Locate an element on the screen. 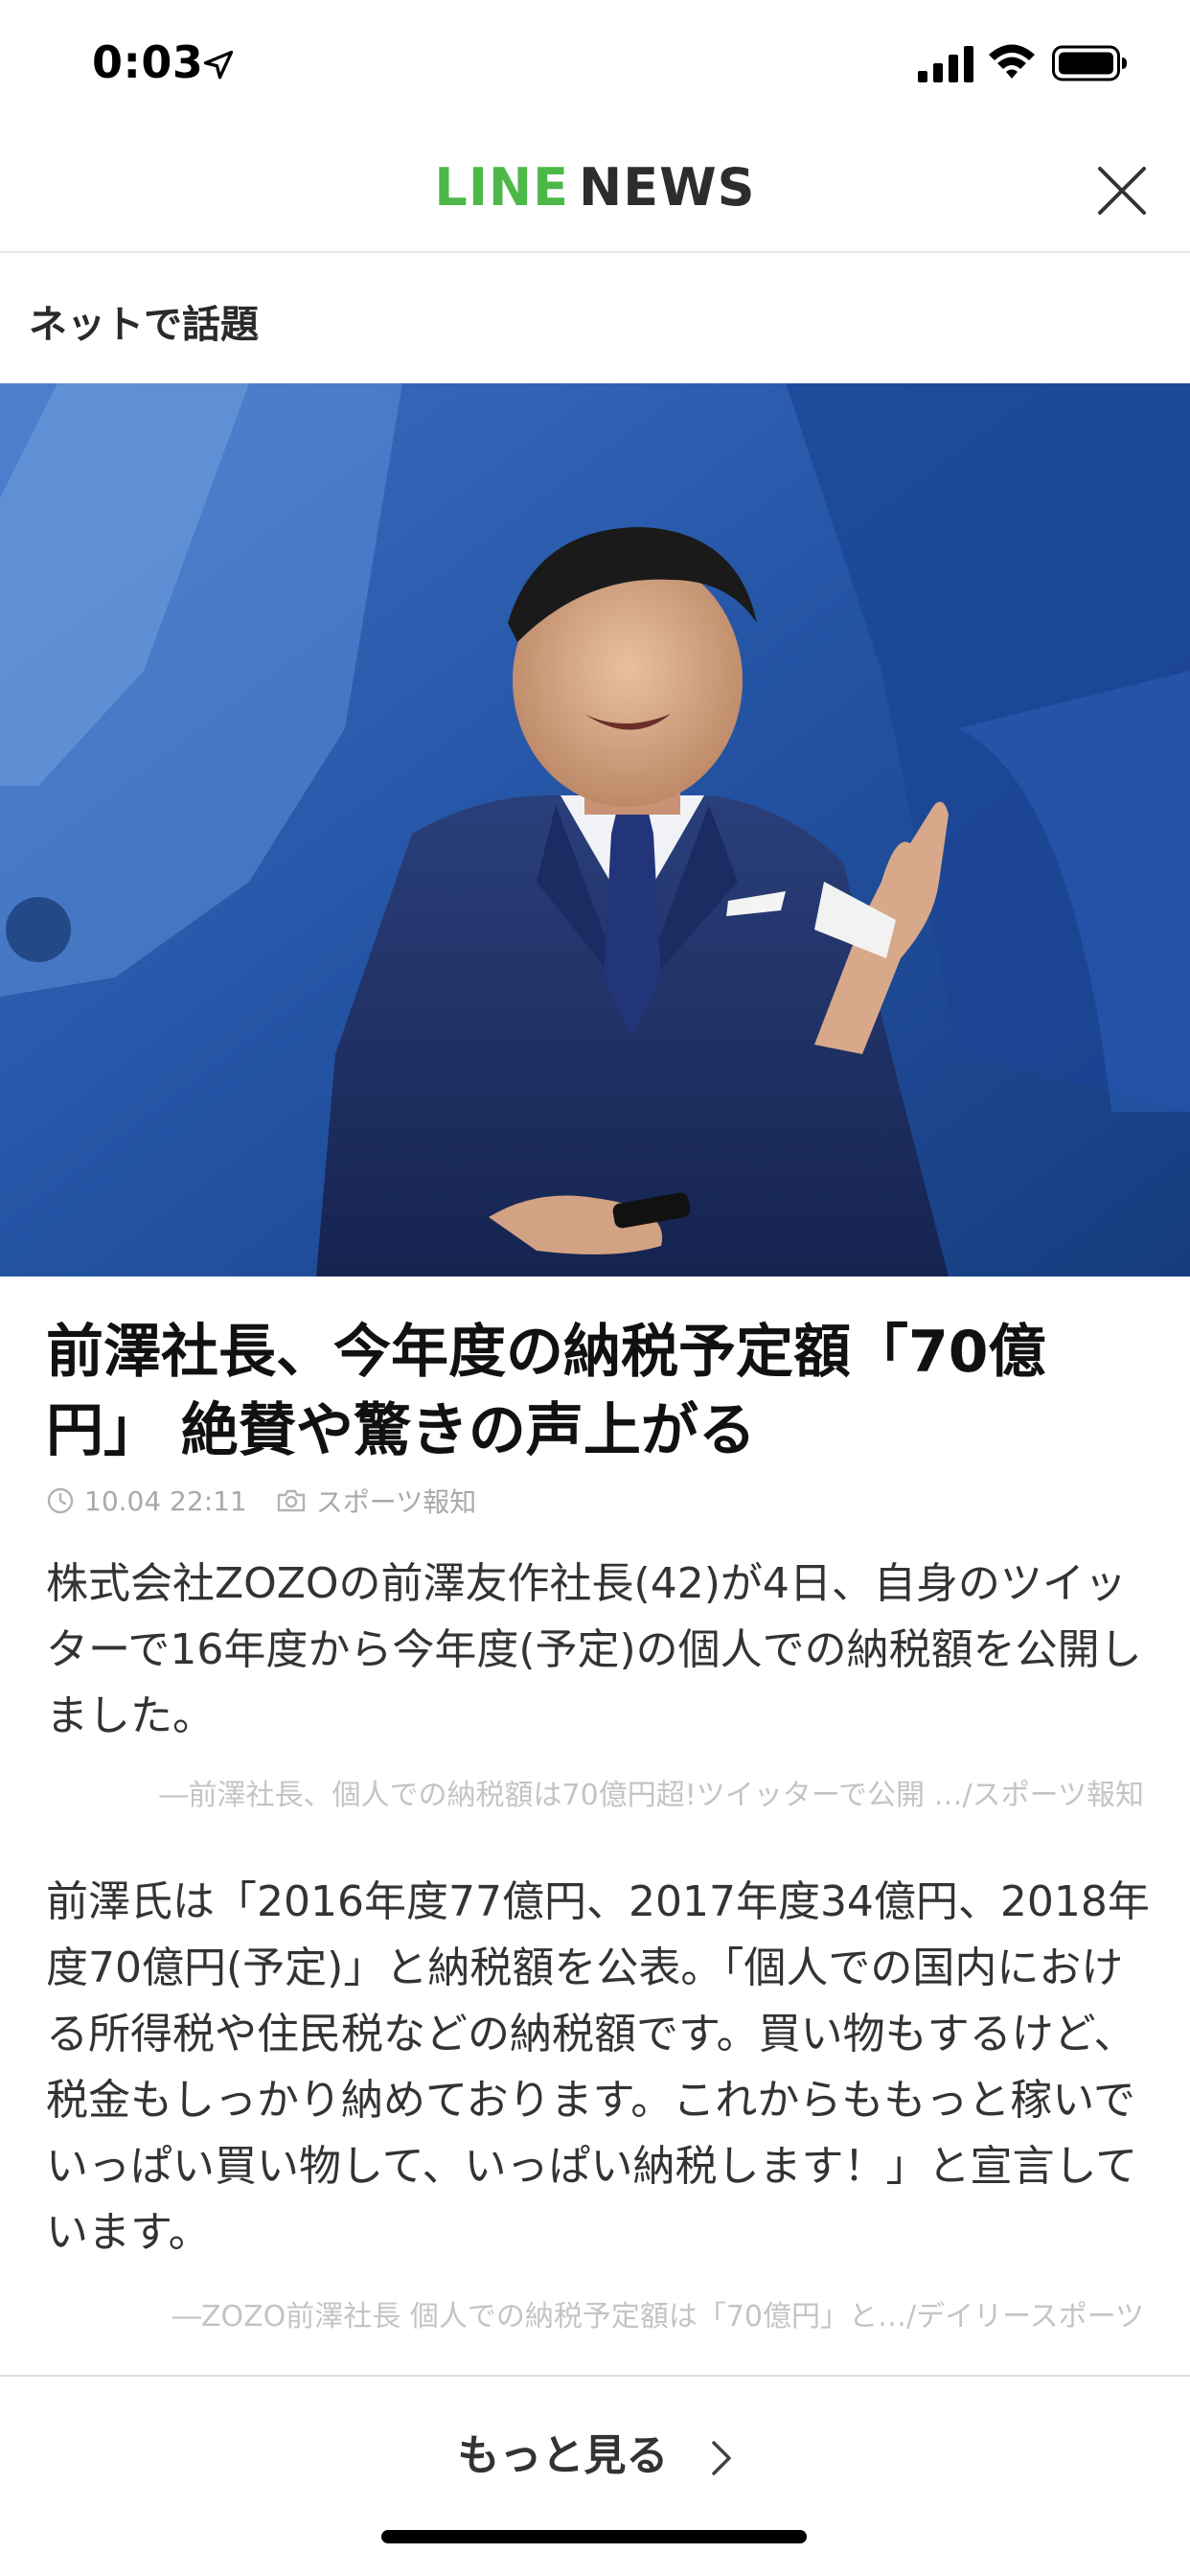 The image size is (1190, 2576). wifi-icon is located at coordinates (1012, 62).